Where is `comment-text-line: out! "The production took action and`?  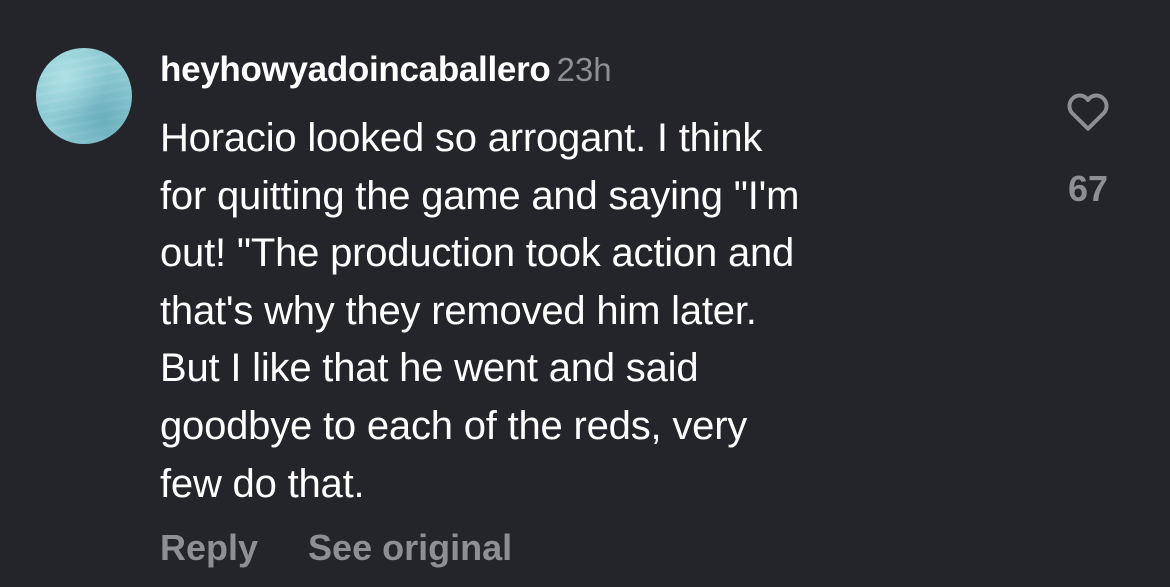
comment-text-line: out! "The production took action and is located at coordinates (477, 253).